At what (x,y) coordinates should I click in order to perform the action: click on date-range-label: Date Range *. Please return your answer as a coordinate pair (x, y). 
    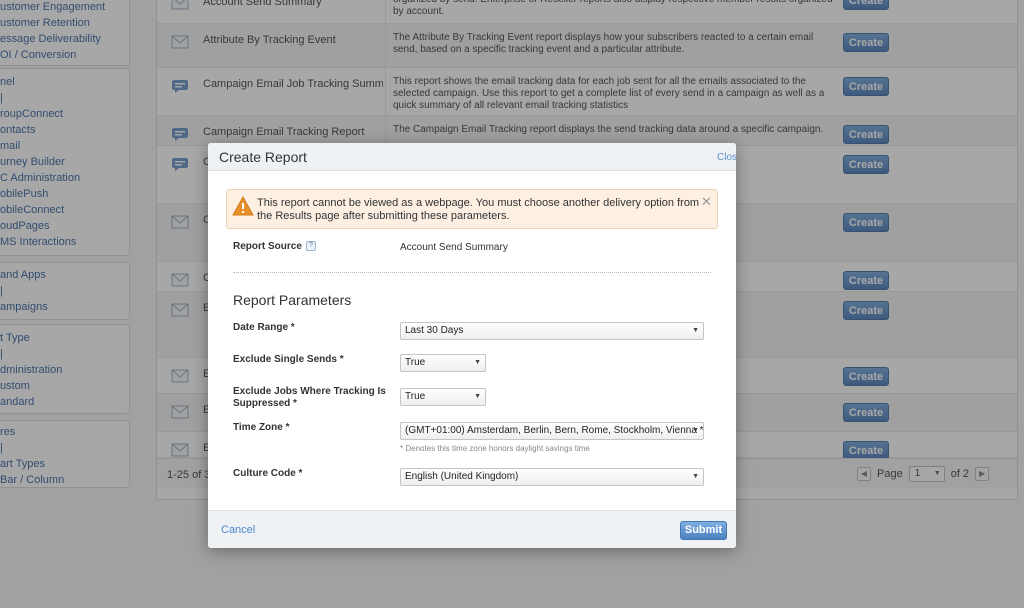
    Looking at the image, I should click on (264, 327).